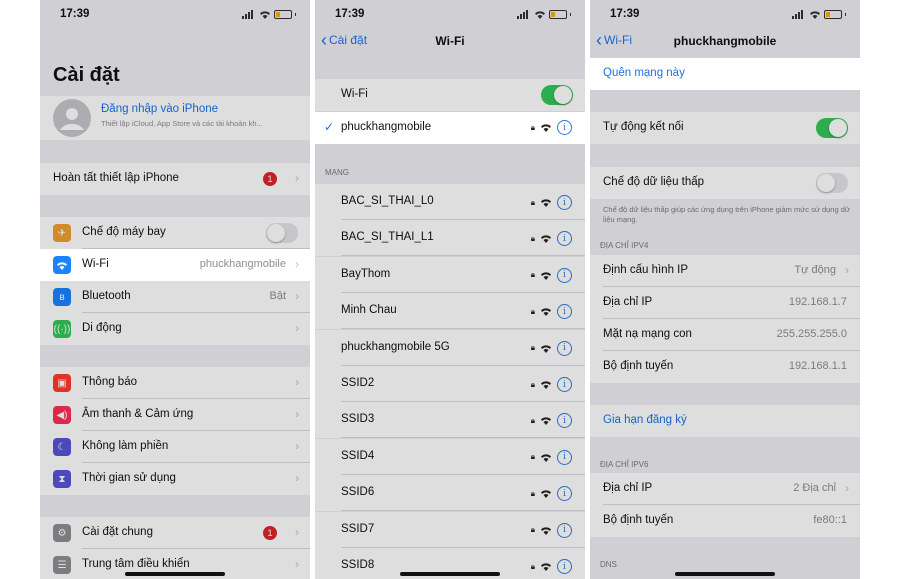  Describe the element at coordinates (450, 529) in the screenshot. I see `network-row: SSID7 🔒︎ i` at that location.